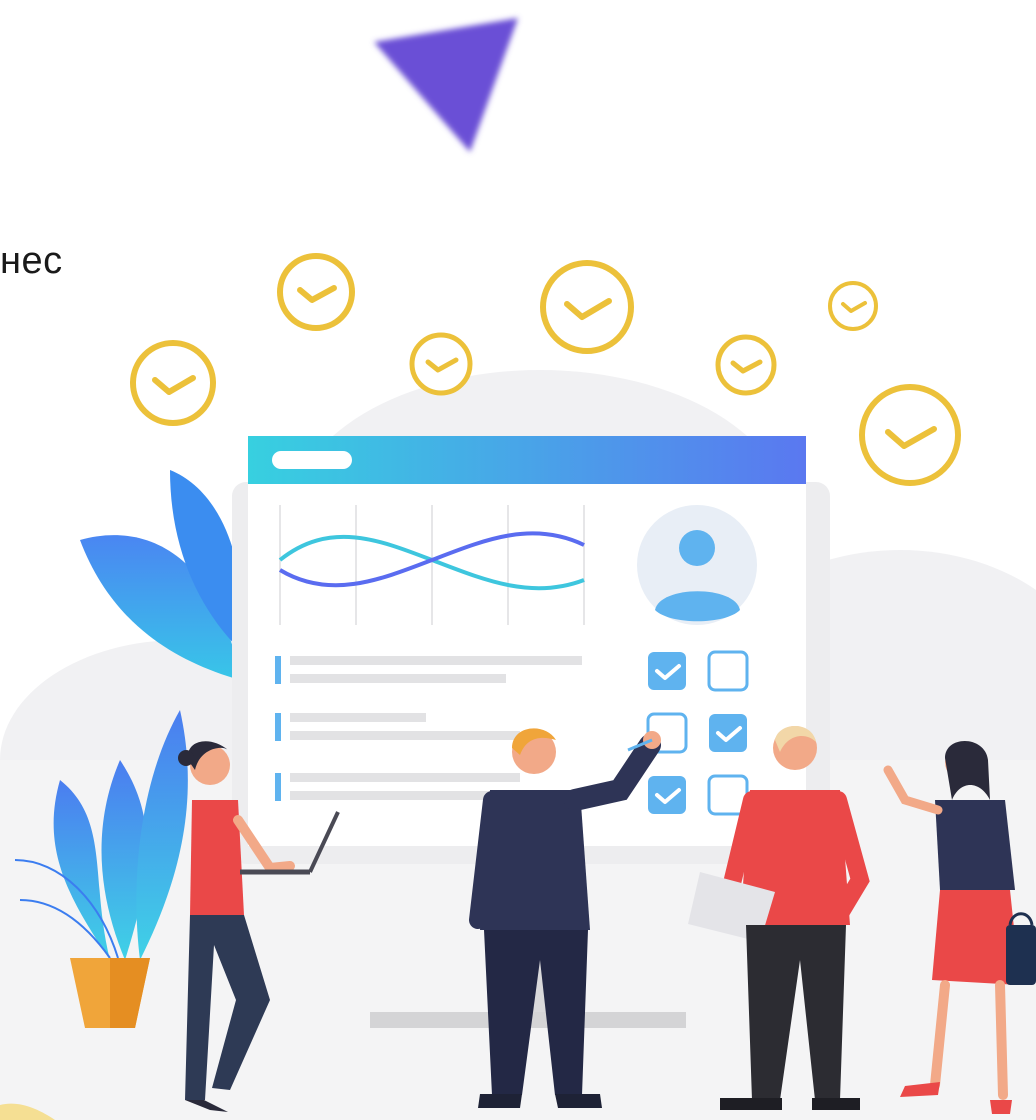 This screenshot has height=1120, width=1036. Describe the element at coordinates (446, 85) in the screenshot. I see `triangle-icon` at that location.